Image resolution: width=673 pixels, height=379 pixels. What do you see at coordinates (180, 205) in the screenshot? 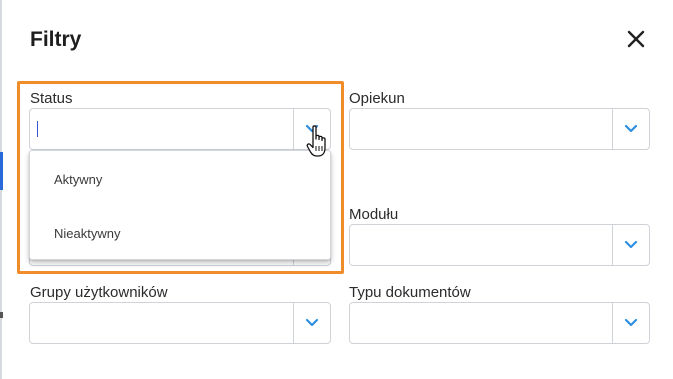
I see `status-dropdown-menu: Aktywny Nieaktywny` at bounding box center [180, 205].